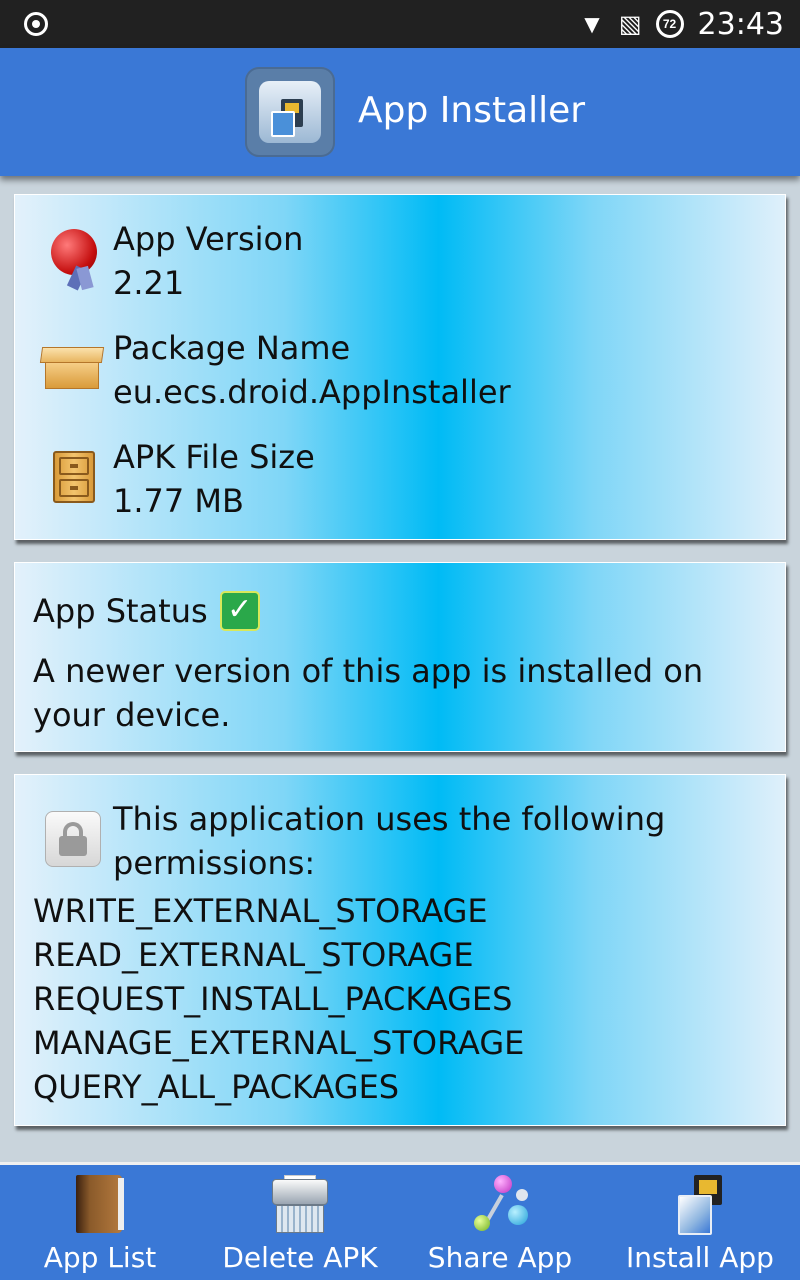 The width and height of the screenshot is (800, 1280). Describe the element at coordinates (120, 611) in the screenshot. I see `status-title: App Status` at that location.